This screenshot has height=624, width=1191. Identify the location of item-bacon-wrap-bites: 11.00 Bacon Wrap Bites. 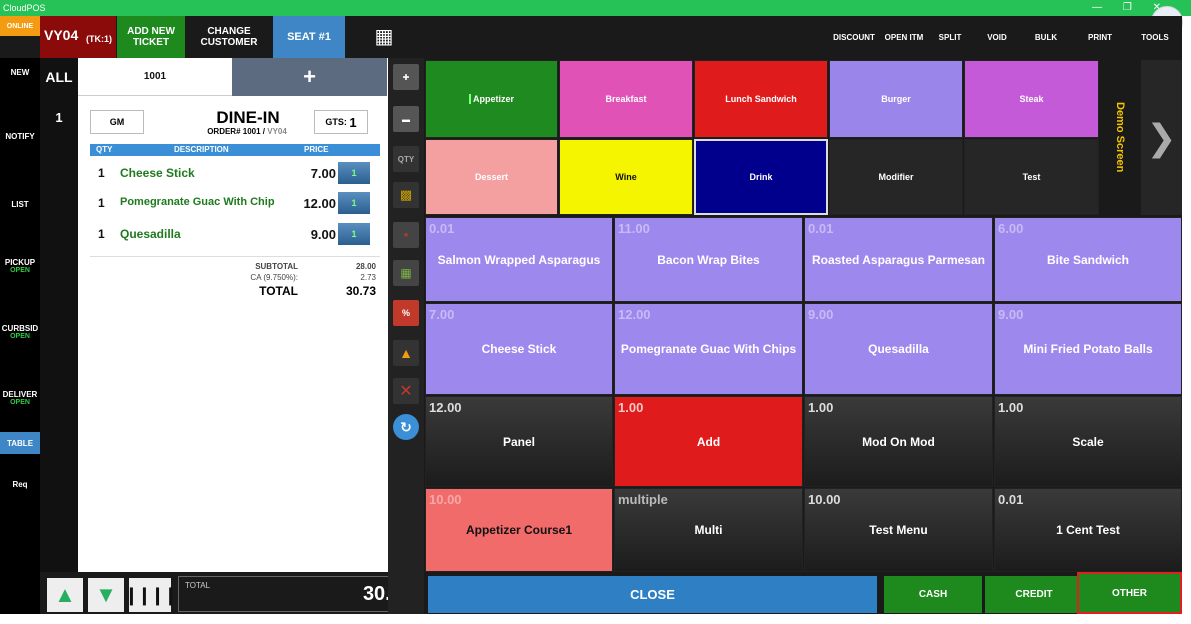
(708, 259).